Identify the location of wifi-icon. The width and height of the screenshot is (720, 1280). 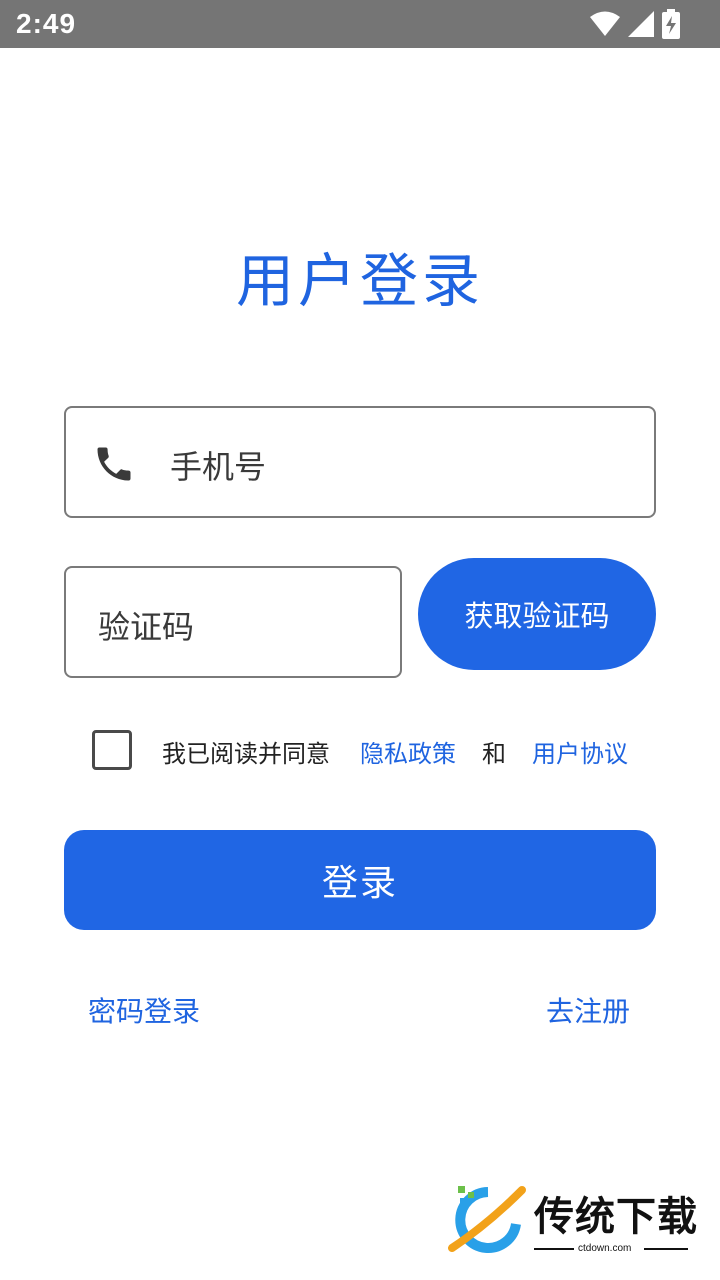
(605, 23).